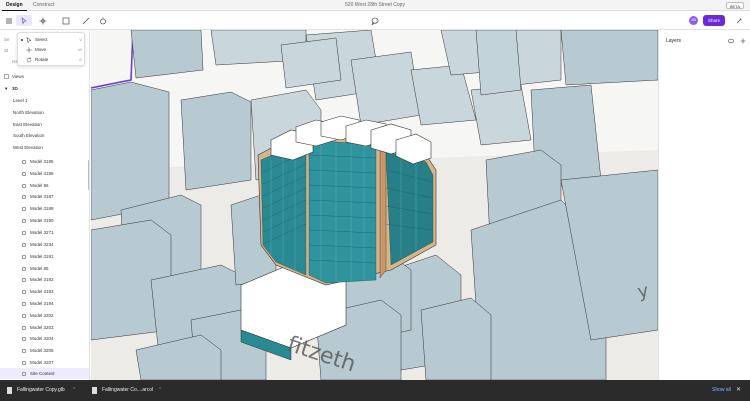  I want to click on layers-toggle-icon, so click(731, 41).